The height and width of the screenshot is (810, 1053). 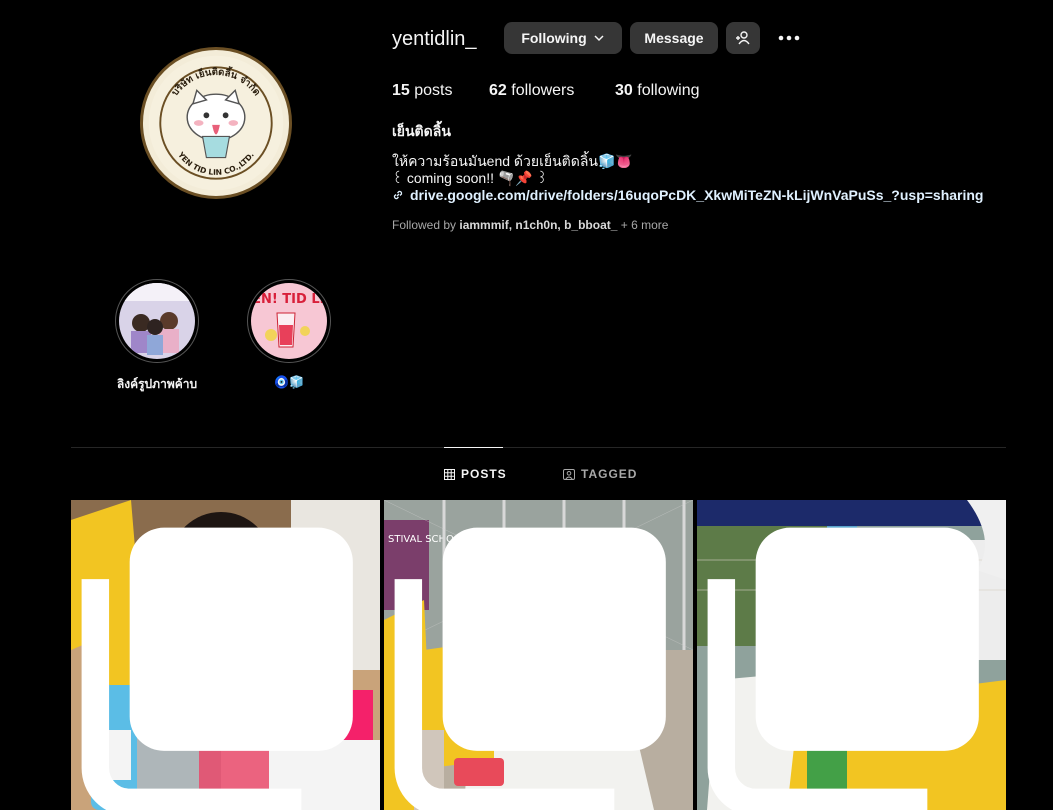 I want to click on highlight-emoji: YEN! TID LIN, so click(x=289, y=321).